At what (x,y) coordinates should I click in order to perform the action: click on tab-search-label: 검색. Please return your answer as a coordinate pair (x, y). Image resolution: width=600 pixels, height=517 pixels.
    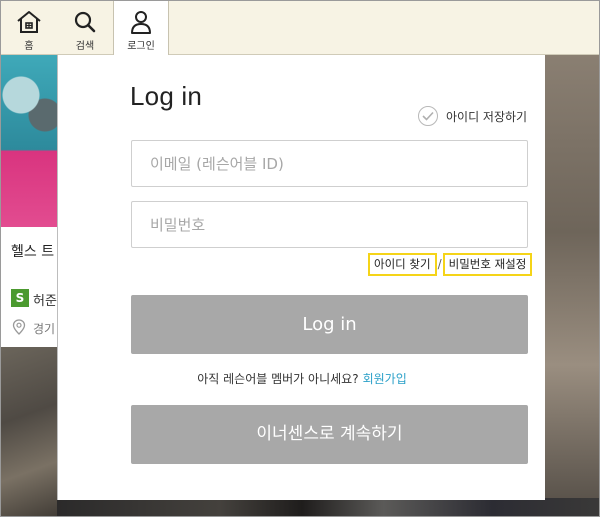
    Looking at the image, I should click on (85, 46).